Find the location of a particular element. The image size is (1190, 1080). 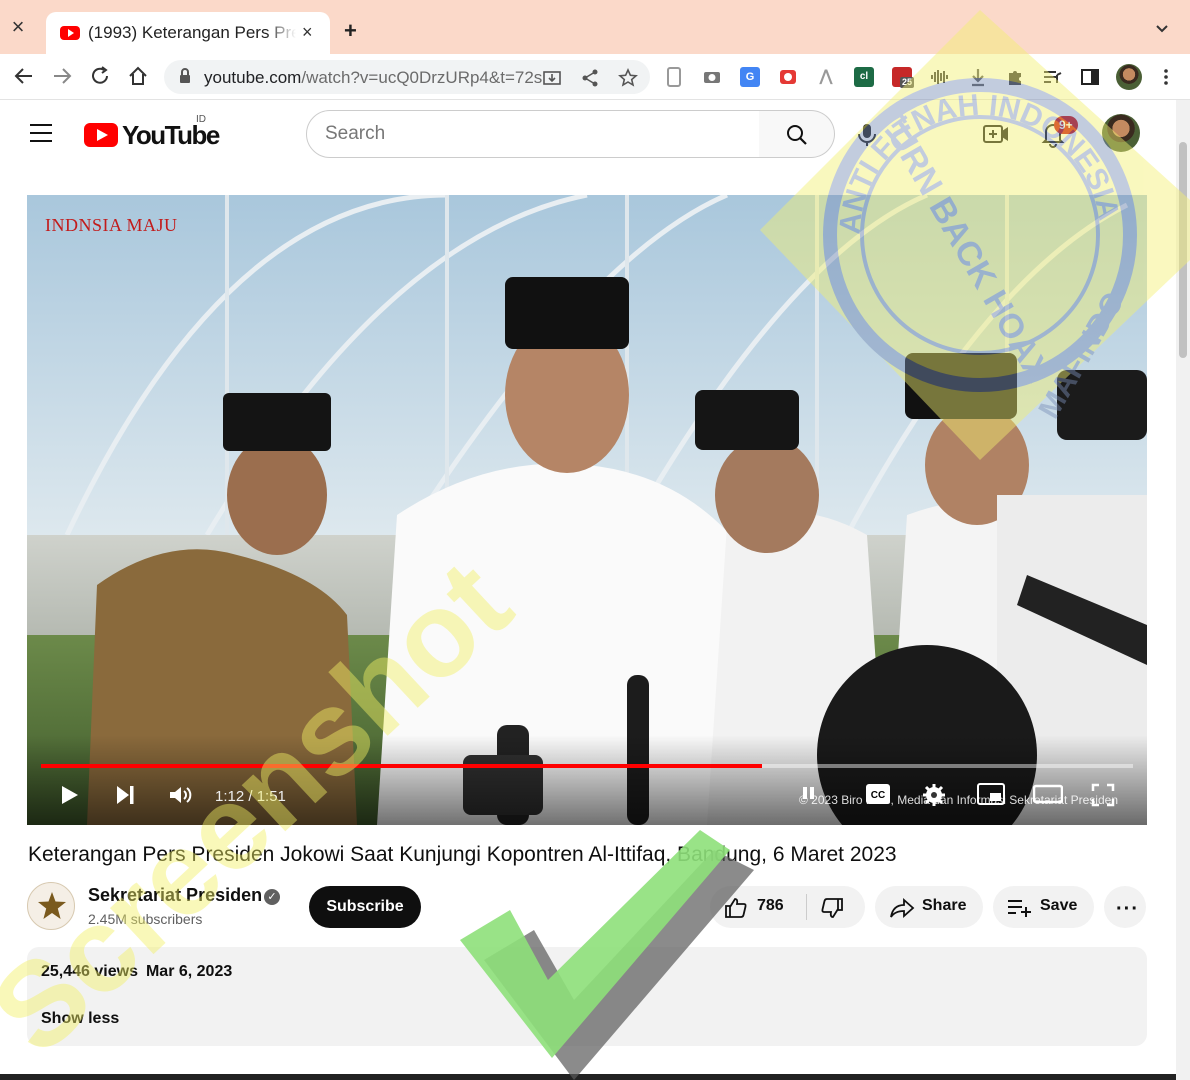

url-text: youtube.com/watch?v=ucQ0DrzURp4&t=72s is located at coordinates (373, 78).